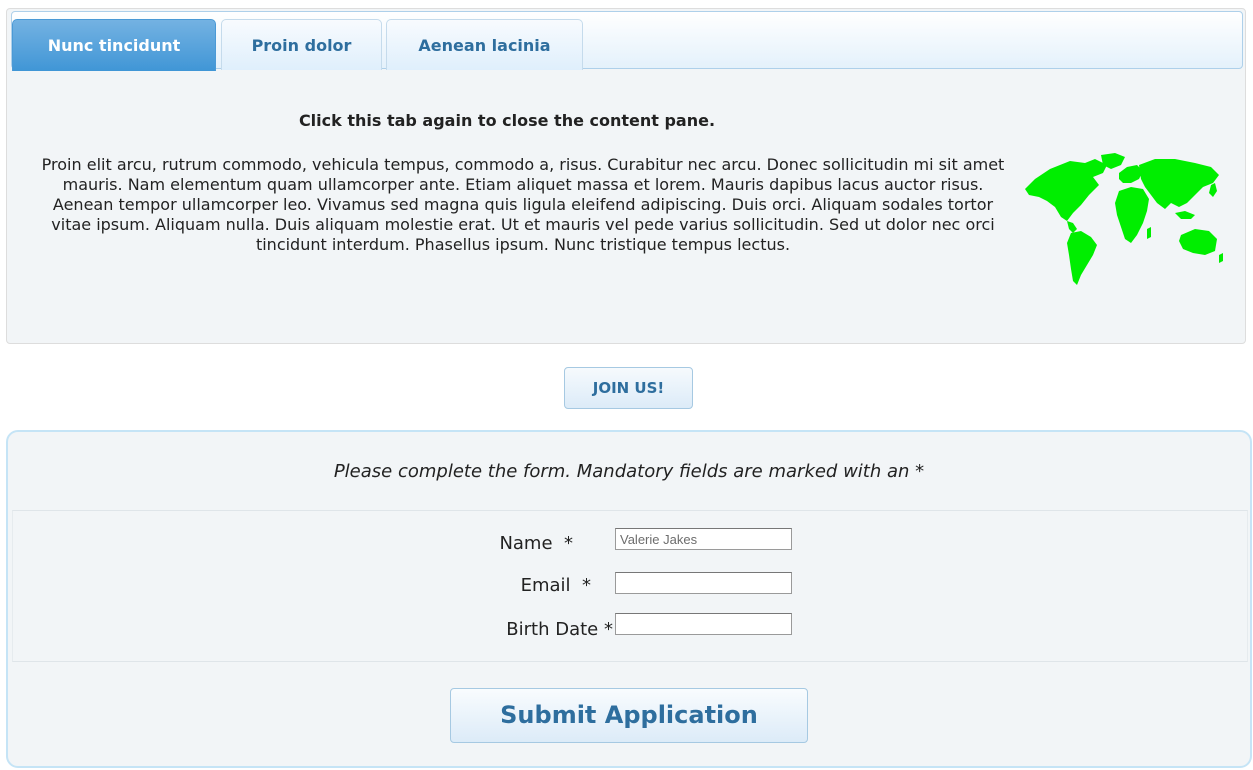 This screenshot has height=770, width=1253. I want to click on birth-date-required-mark: *, so click(608, 629).